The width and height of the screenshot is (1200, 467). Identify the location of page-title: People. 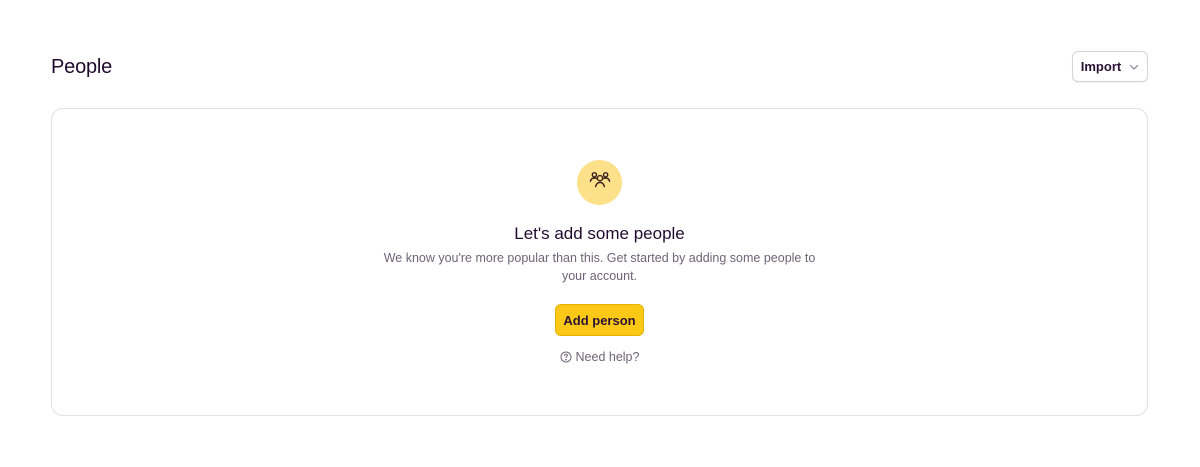
(82, 67).